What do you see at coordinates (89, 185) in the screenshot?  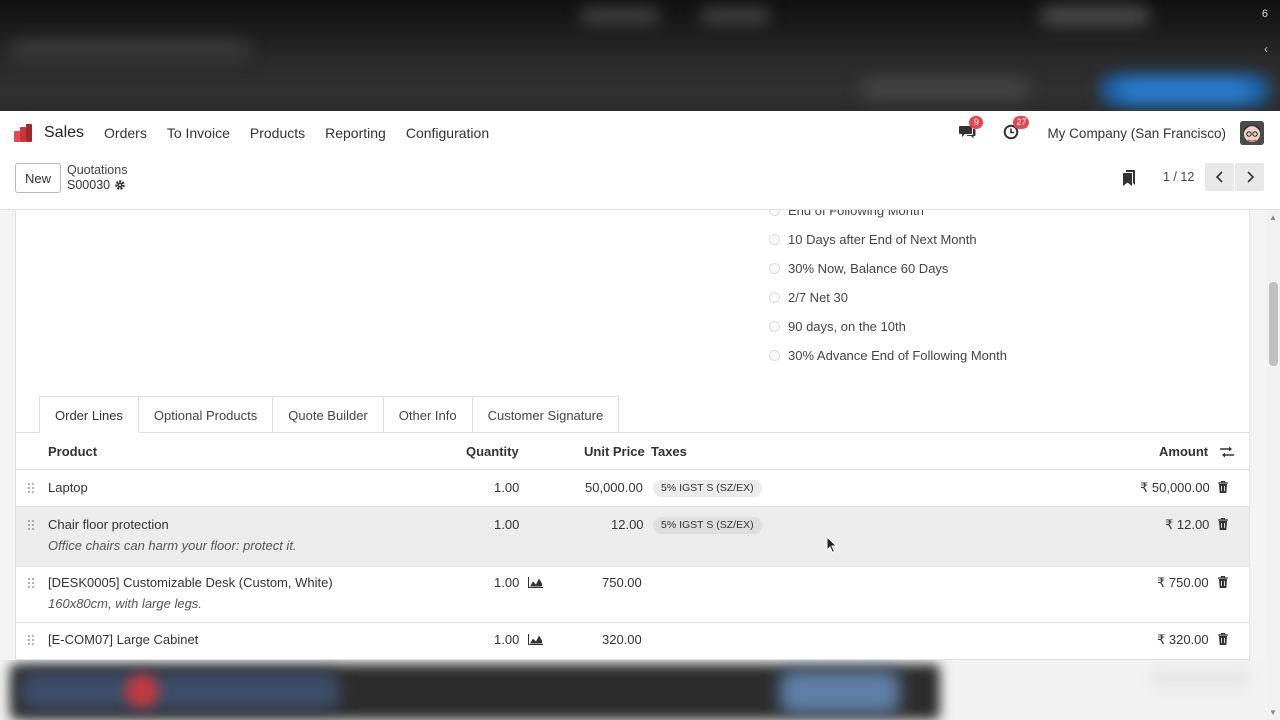 I see `record-name: S00030` at bounding box center [89, 185].